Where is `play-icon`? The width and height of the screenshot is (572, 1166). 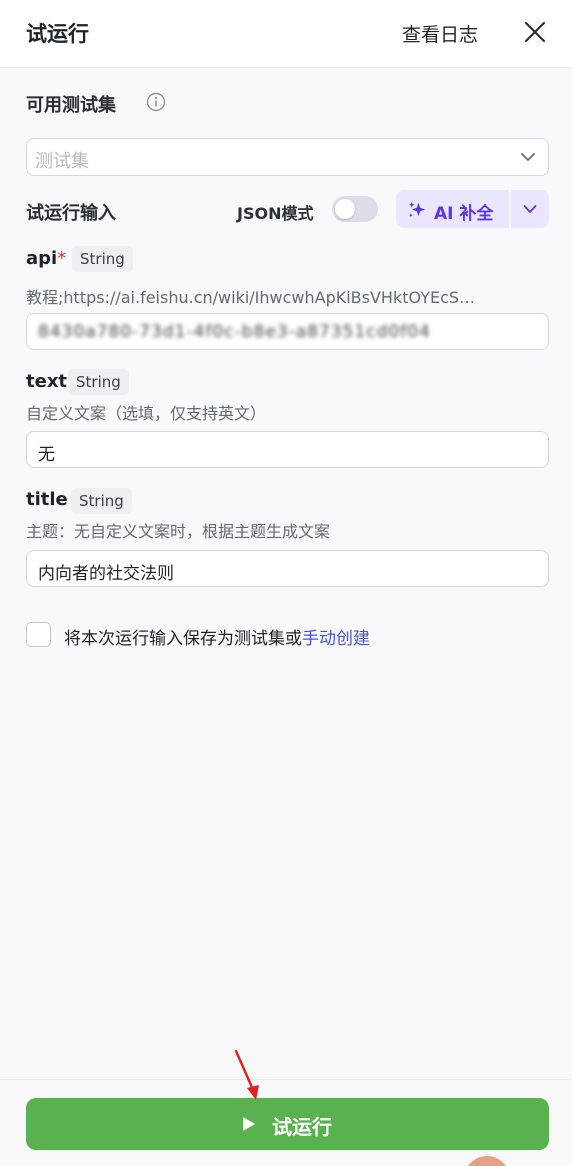
play-icon is located at coordinates (249, 1124).